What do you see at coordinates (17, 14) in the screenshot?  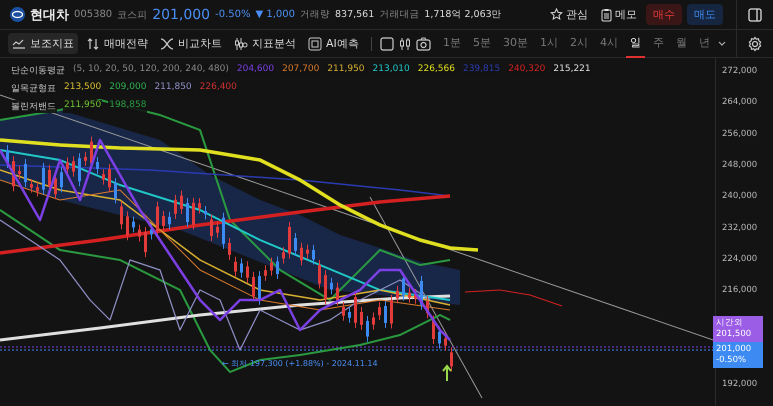 I see `logo-icon` at bounding box center [17, 14].